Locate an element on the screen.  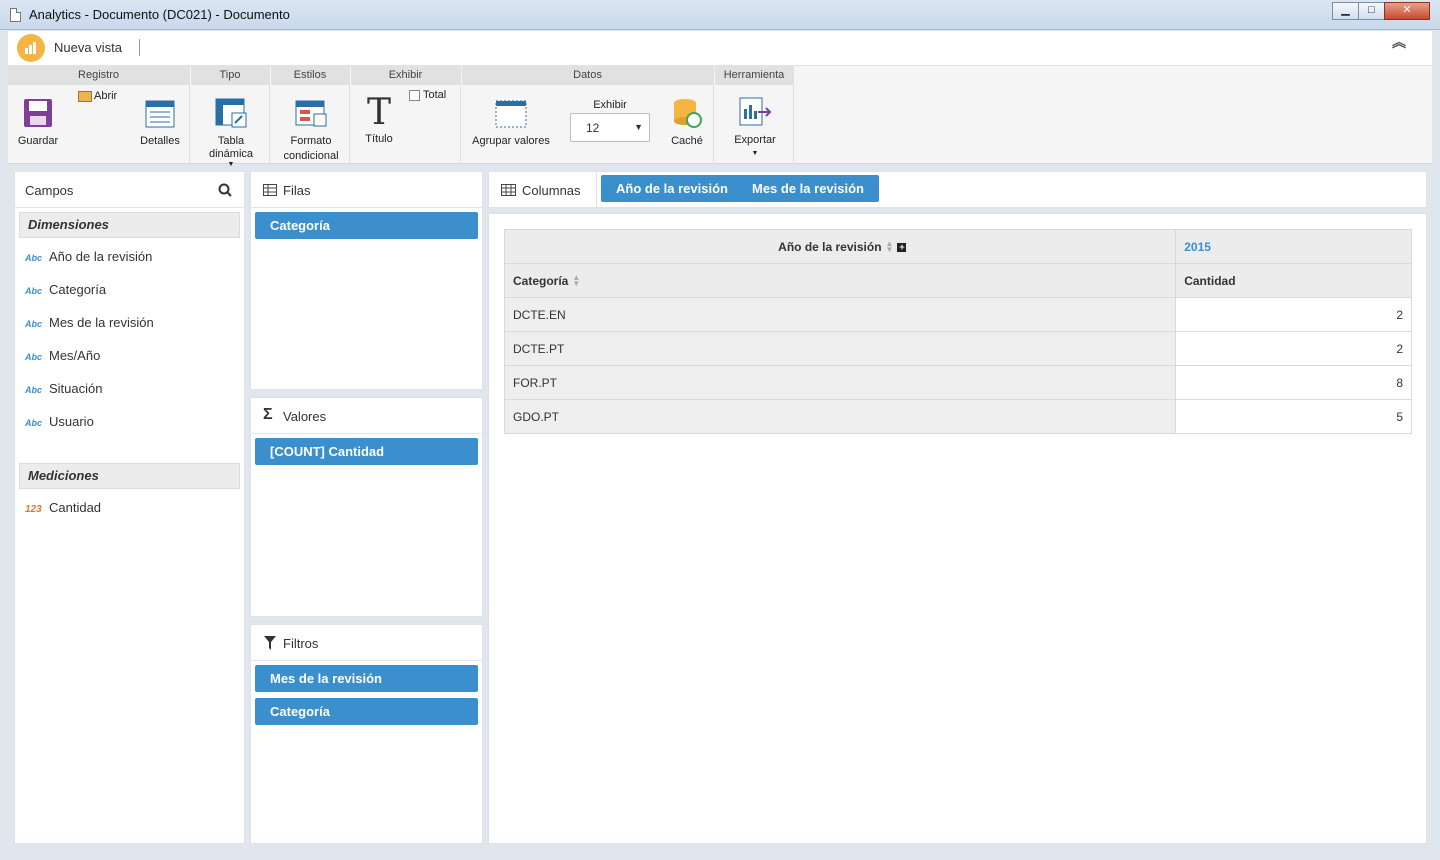
measure-header: Cantidad is located at coordinates (1293, 280).